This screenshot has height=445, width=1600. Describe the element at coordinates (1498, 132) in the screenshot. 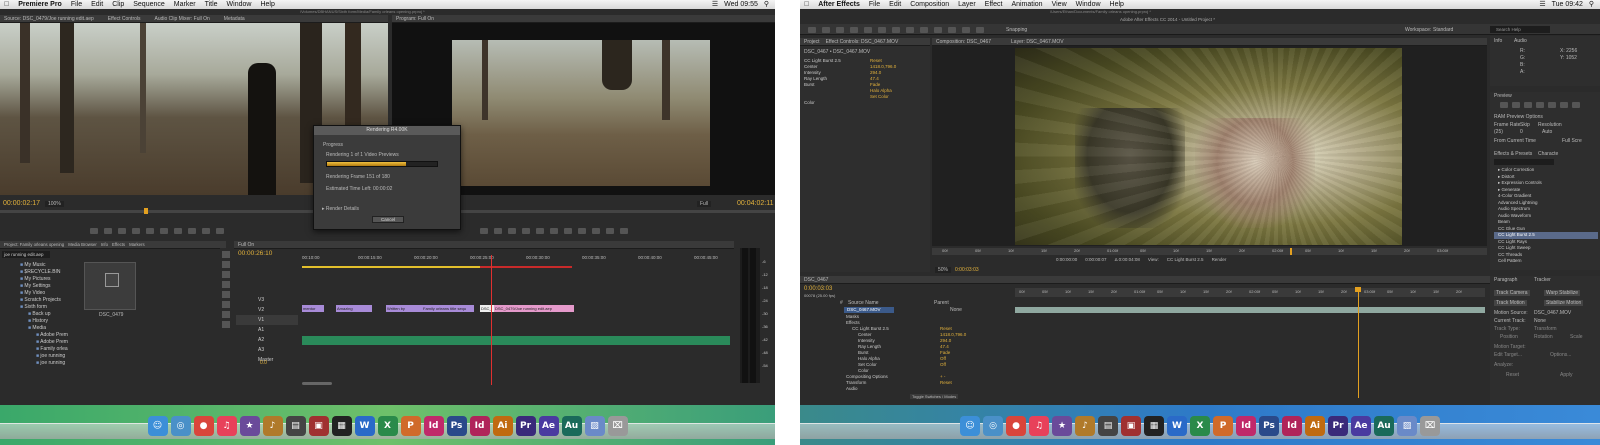

I see `frame-rate-select: (25)` at that location.